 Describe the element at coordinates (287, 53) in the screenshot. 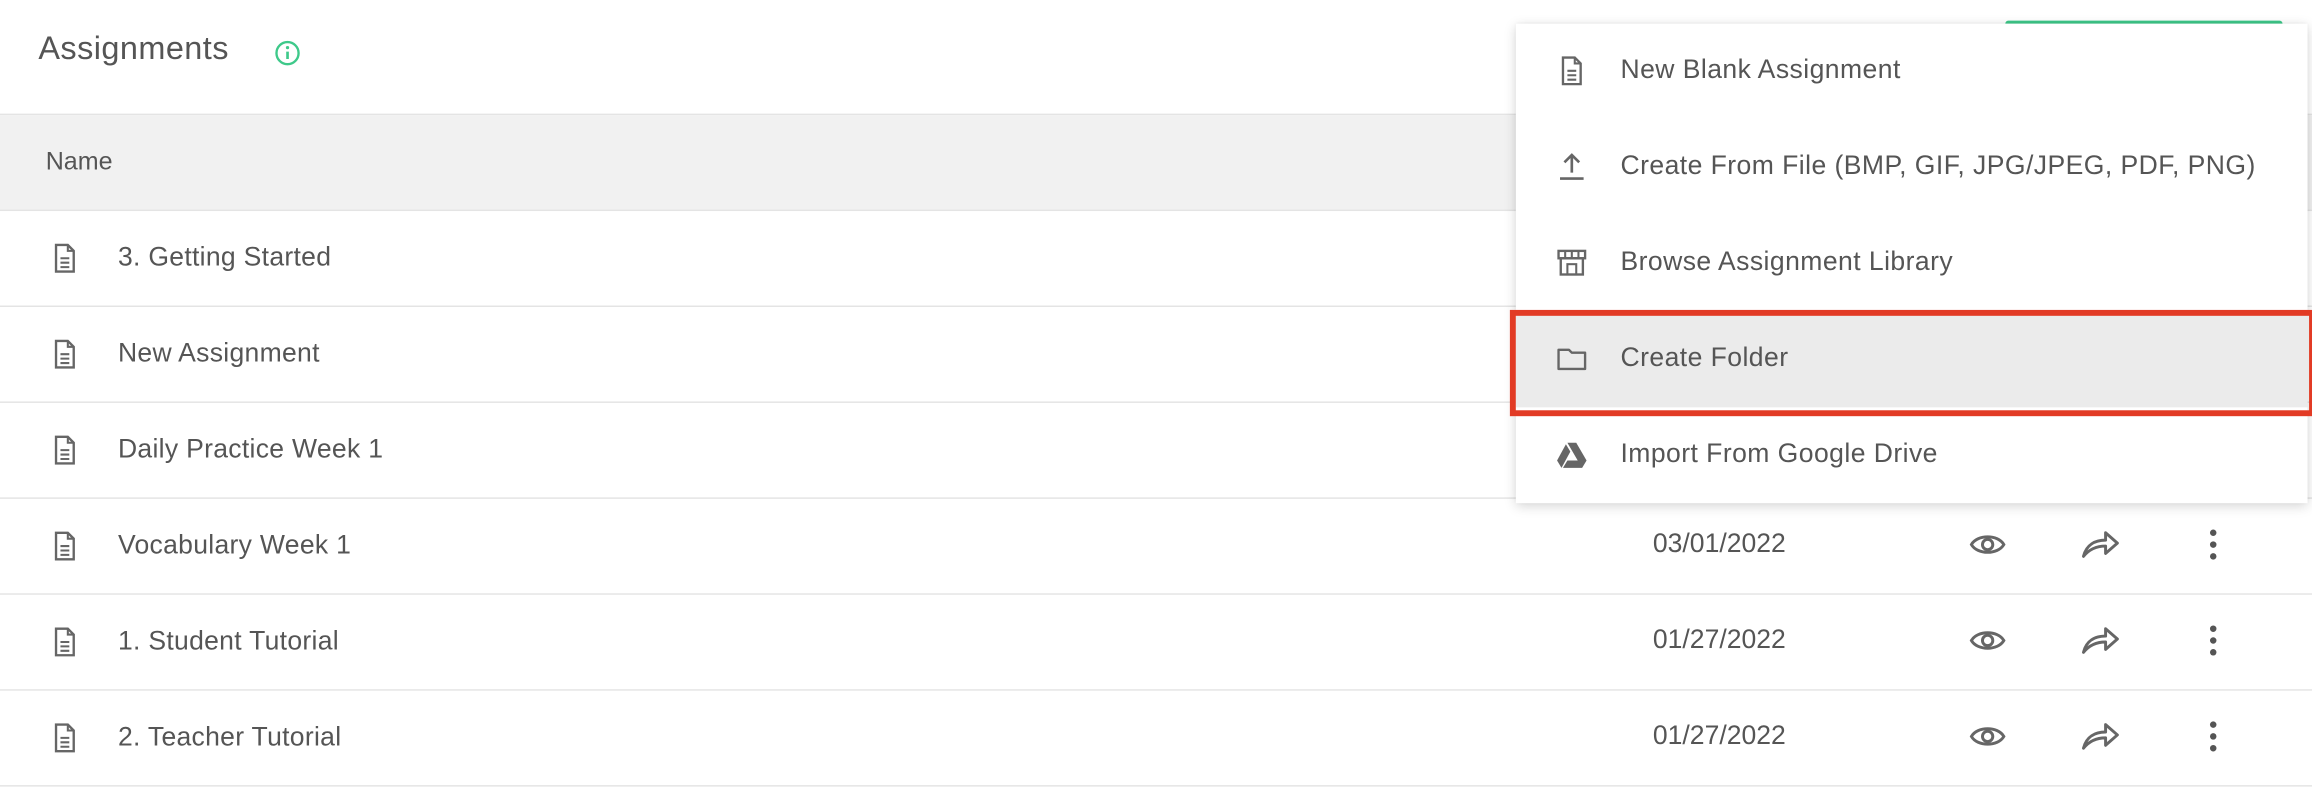

I see `info-icon` at that location.